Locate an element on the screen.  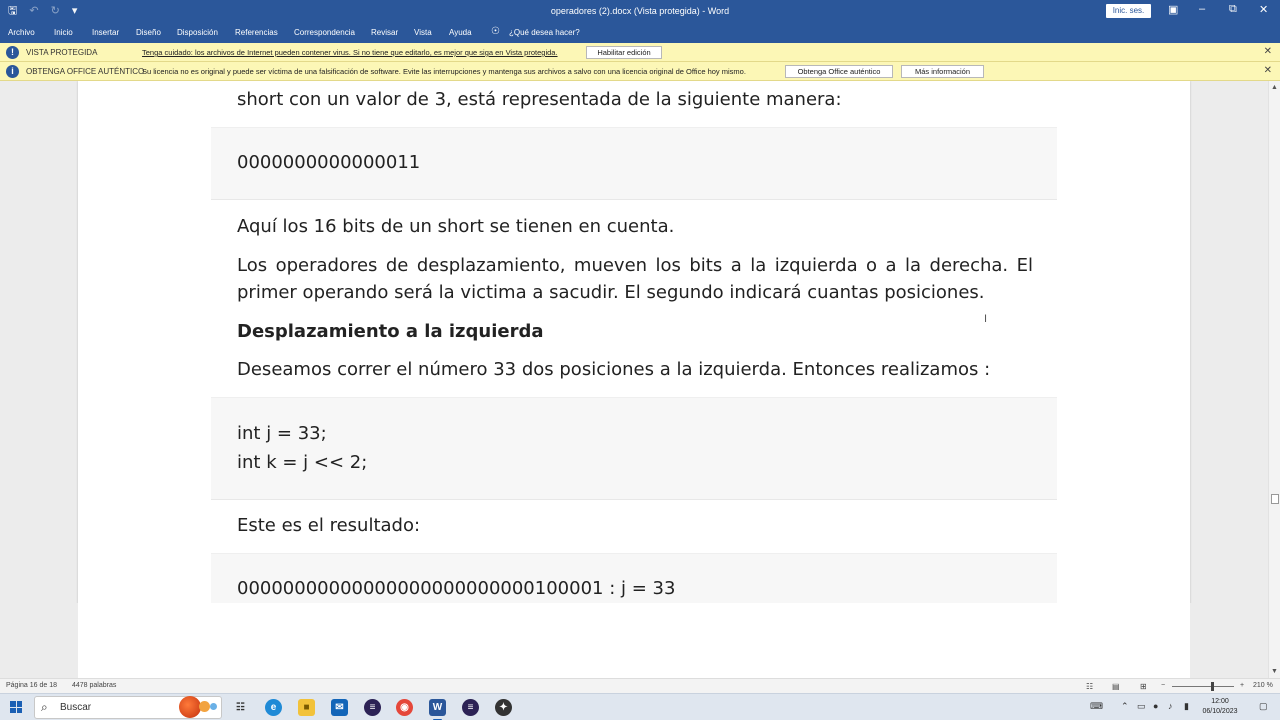
enable-editing-button: Habilitar edición is located at coordinates (624, 52).